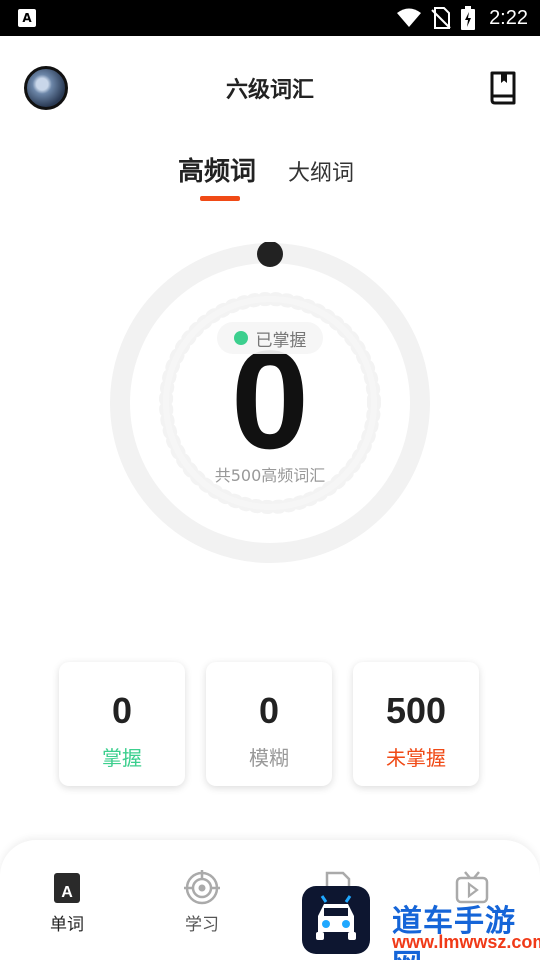  I want to click on nav-item-study: 学习, so click(202, 902).